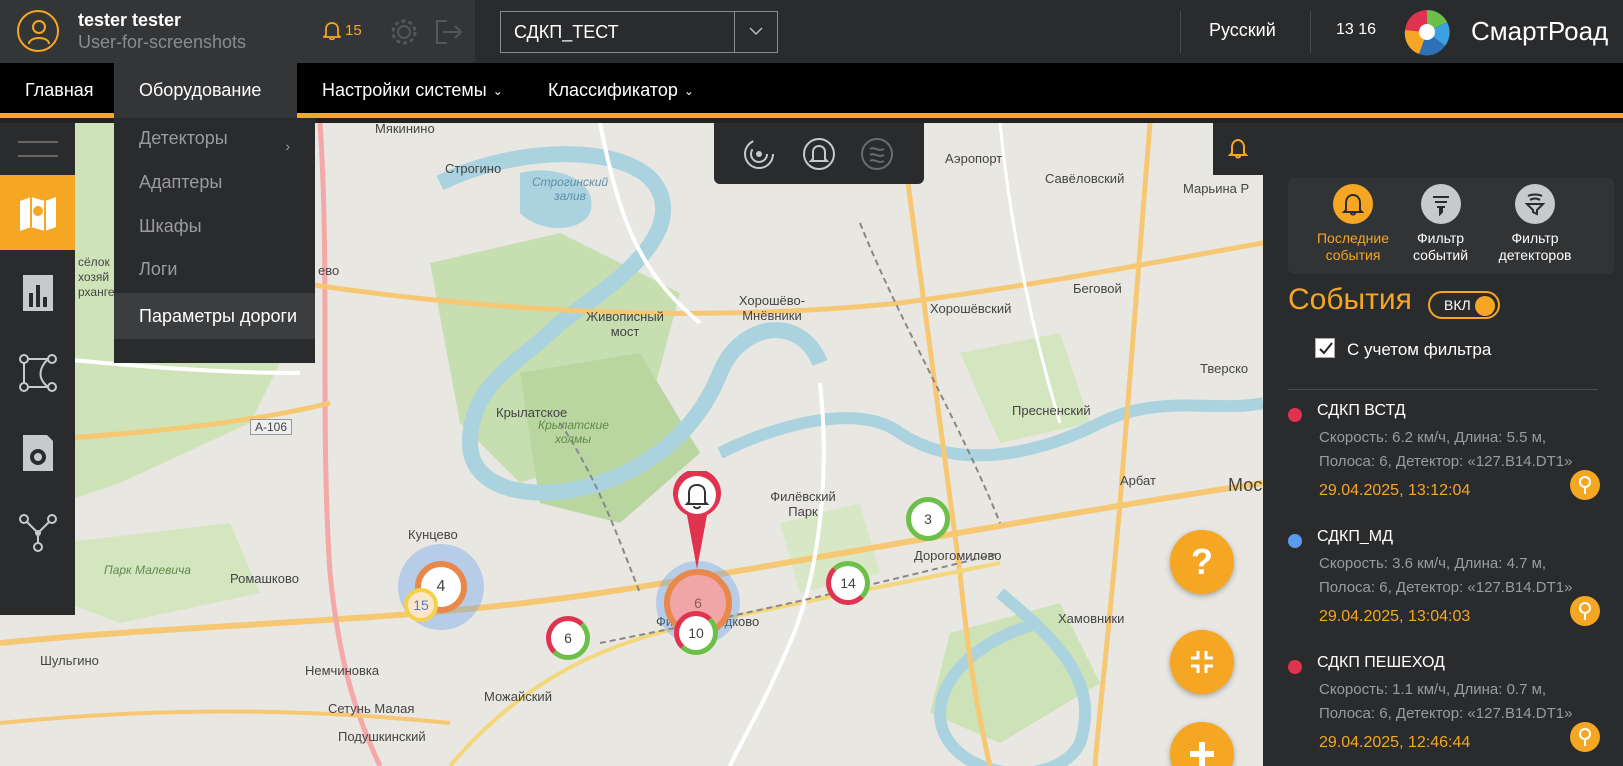  What do you see at coordinates (1091, 618) in the screenshot?
I see `map-label: Хамовники` at bounding box center [1091, 618].